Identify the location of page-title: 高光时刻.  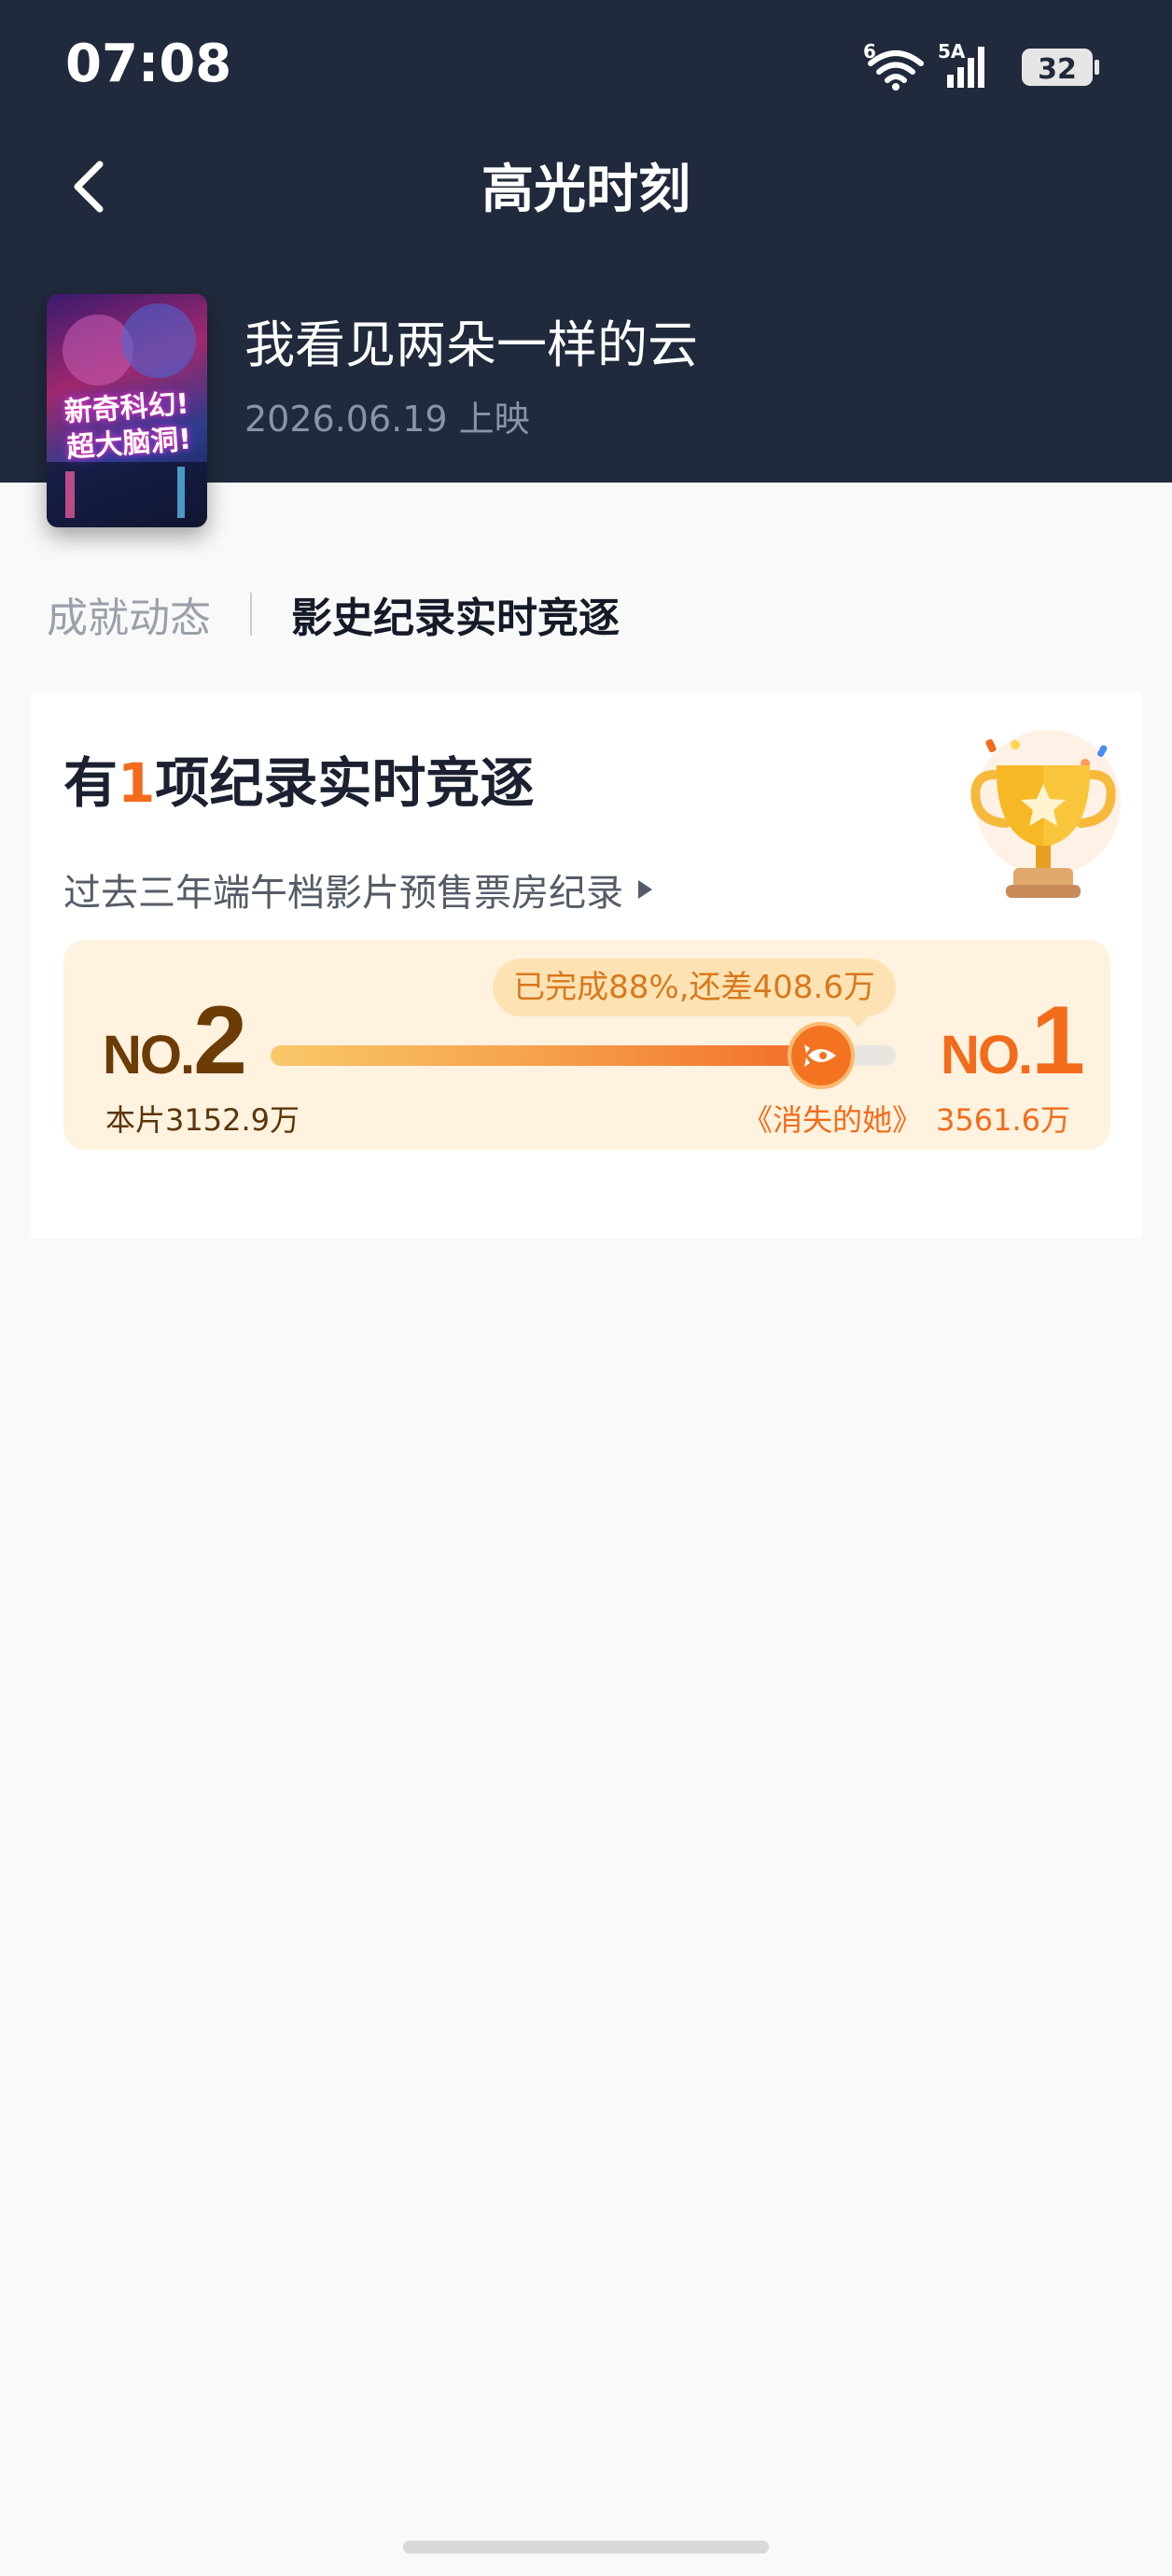
(586, 190).